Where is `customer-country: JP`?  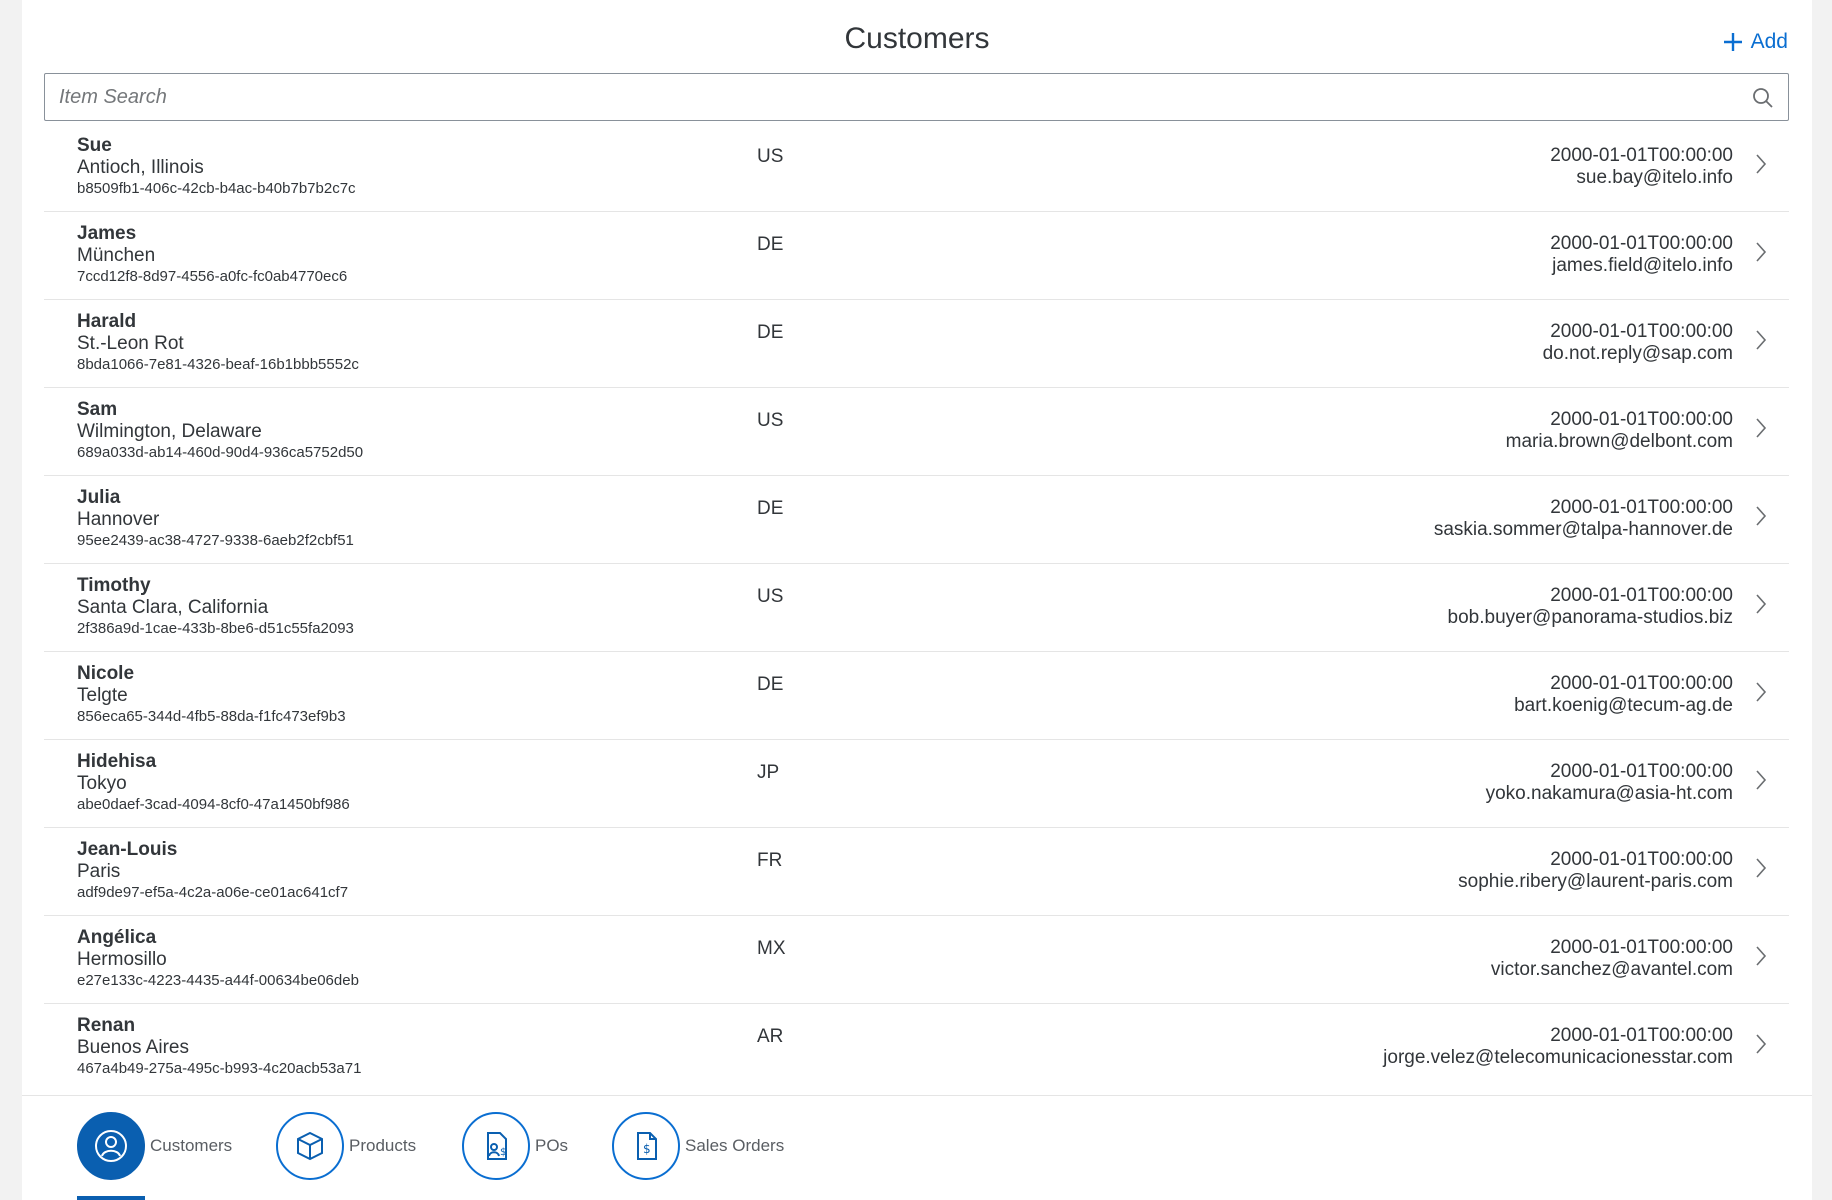
customer-country: JP is located at coordinates (768, 772).